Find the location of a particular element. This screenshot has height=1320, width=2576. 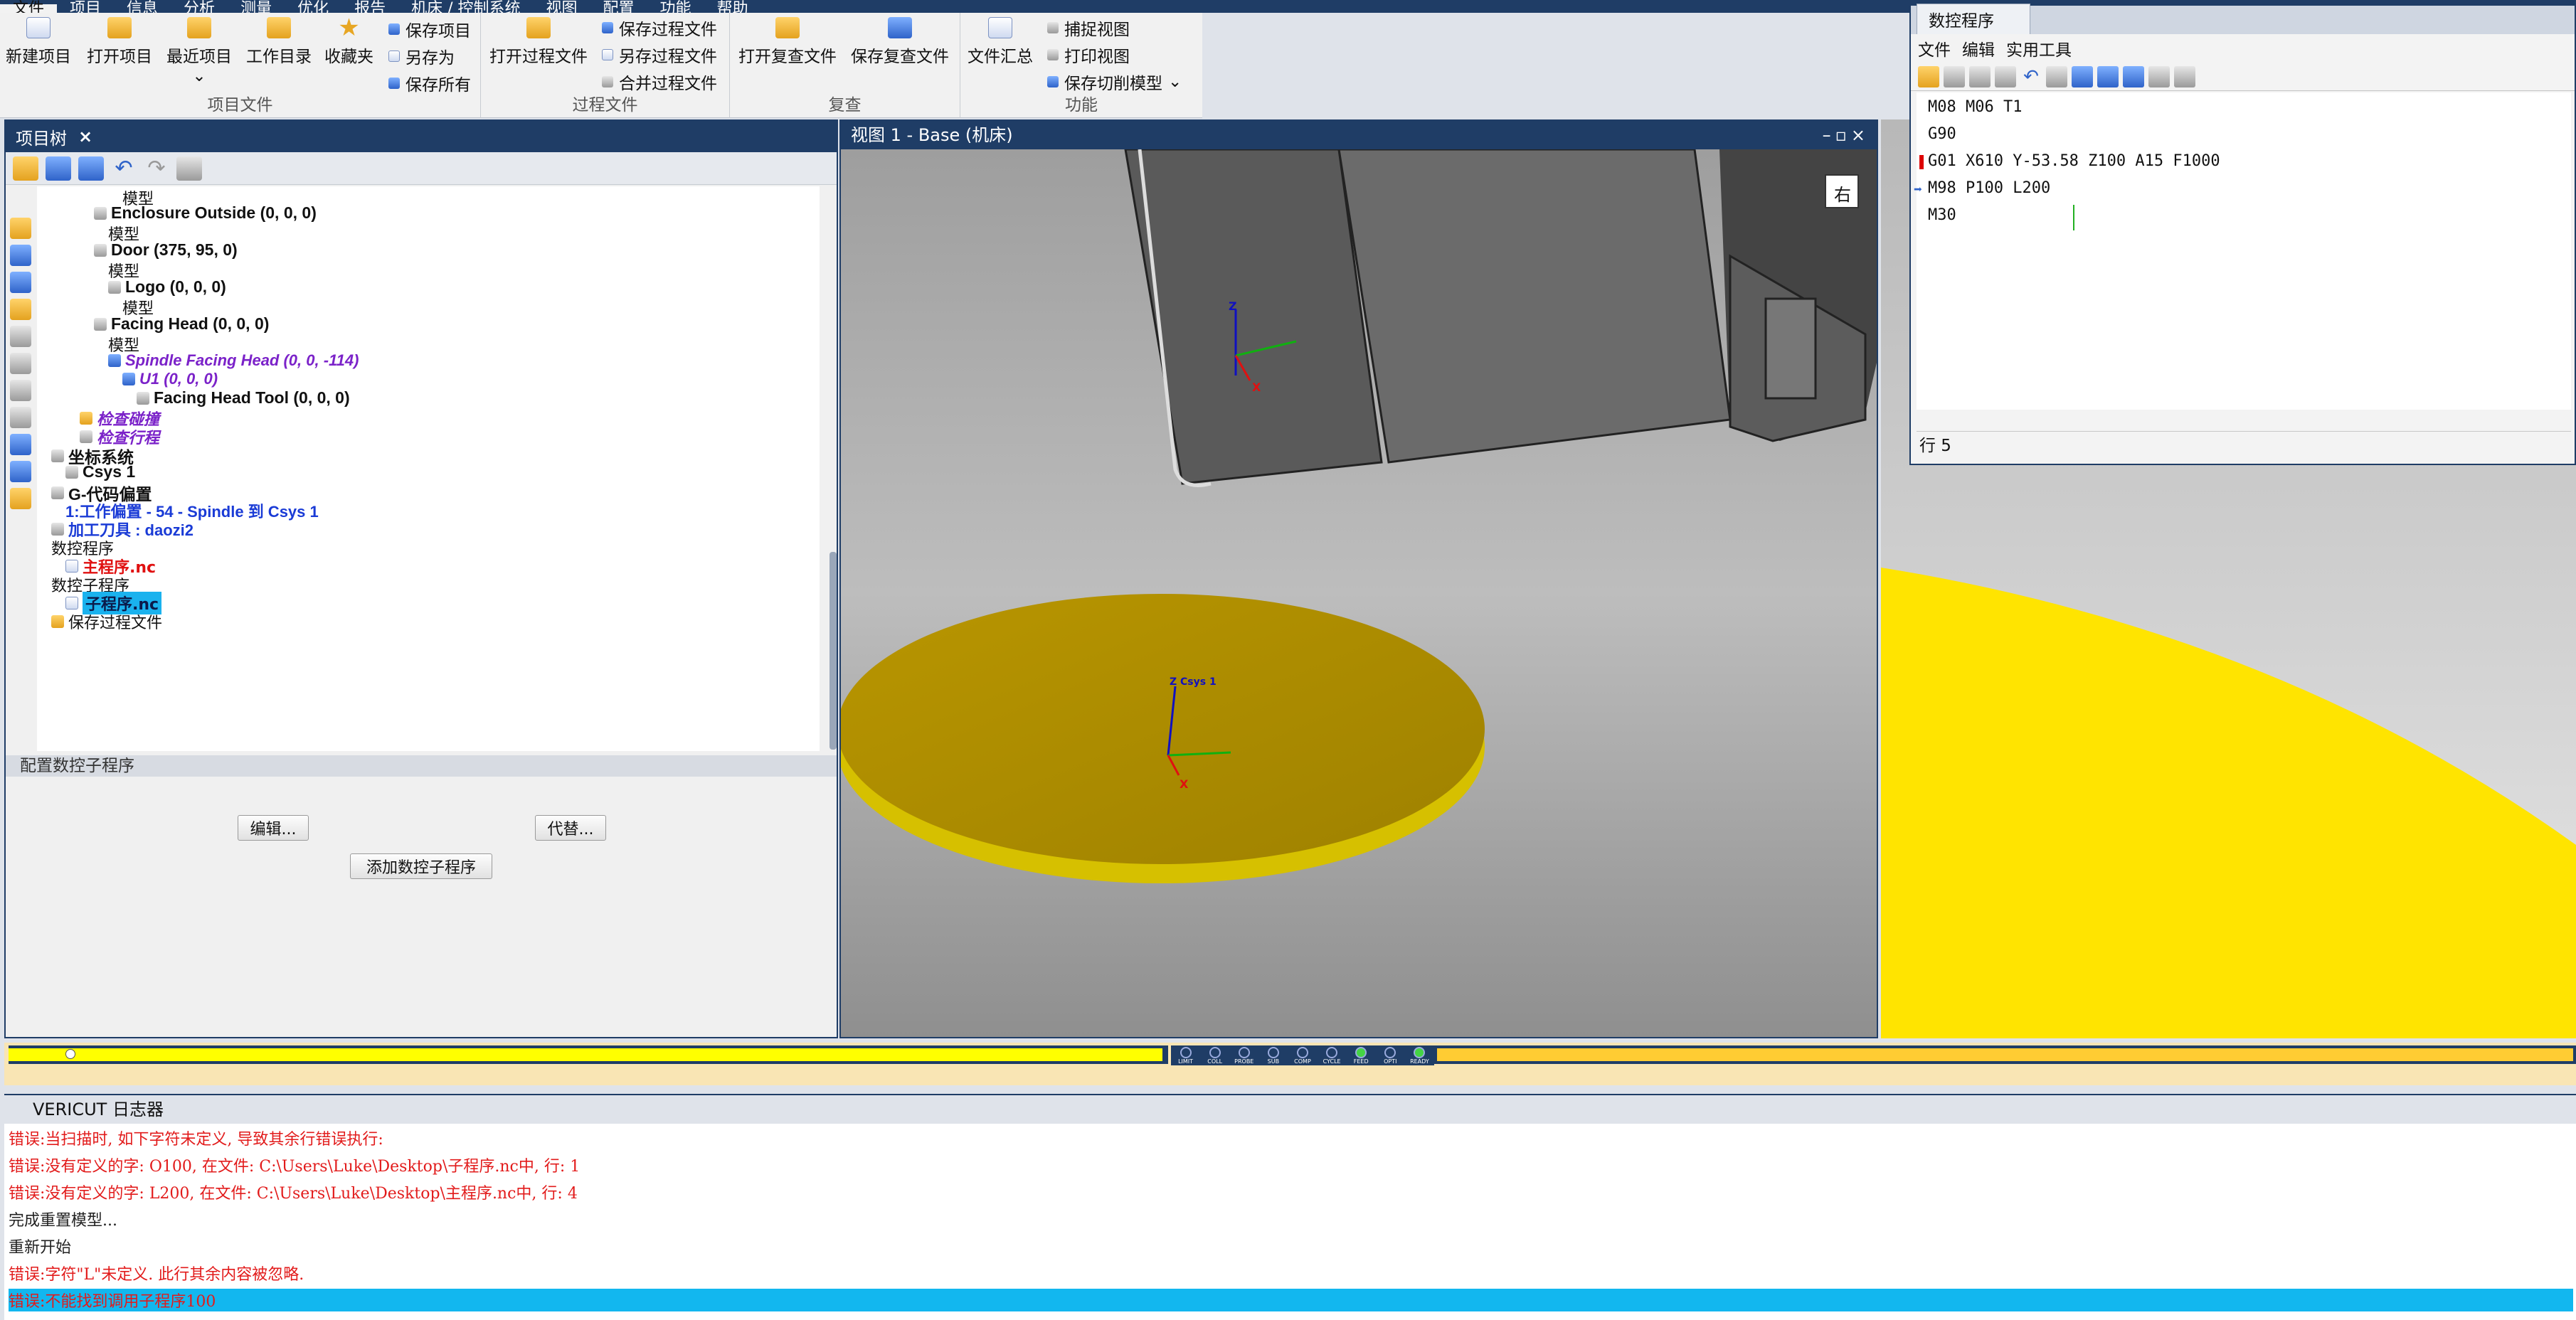

tree-node-save-process: 保存过程文件 is located at coordinates (106, 621).